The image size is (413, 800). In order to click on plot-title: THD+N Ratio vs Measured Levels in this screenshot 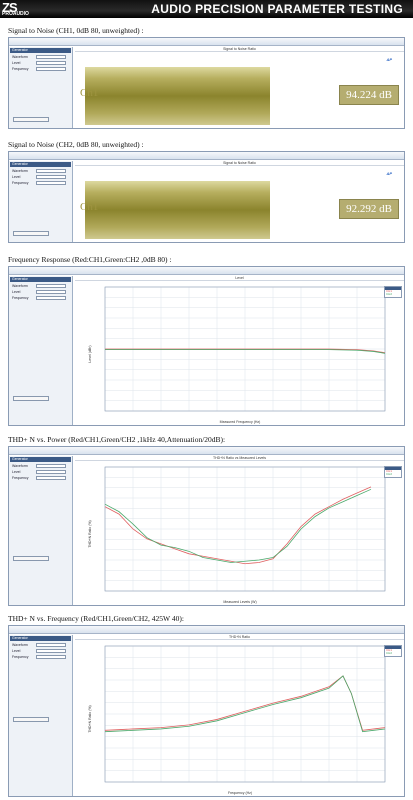, I will do `click(239, 458)`.